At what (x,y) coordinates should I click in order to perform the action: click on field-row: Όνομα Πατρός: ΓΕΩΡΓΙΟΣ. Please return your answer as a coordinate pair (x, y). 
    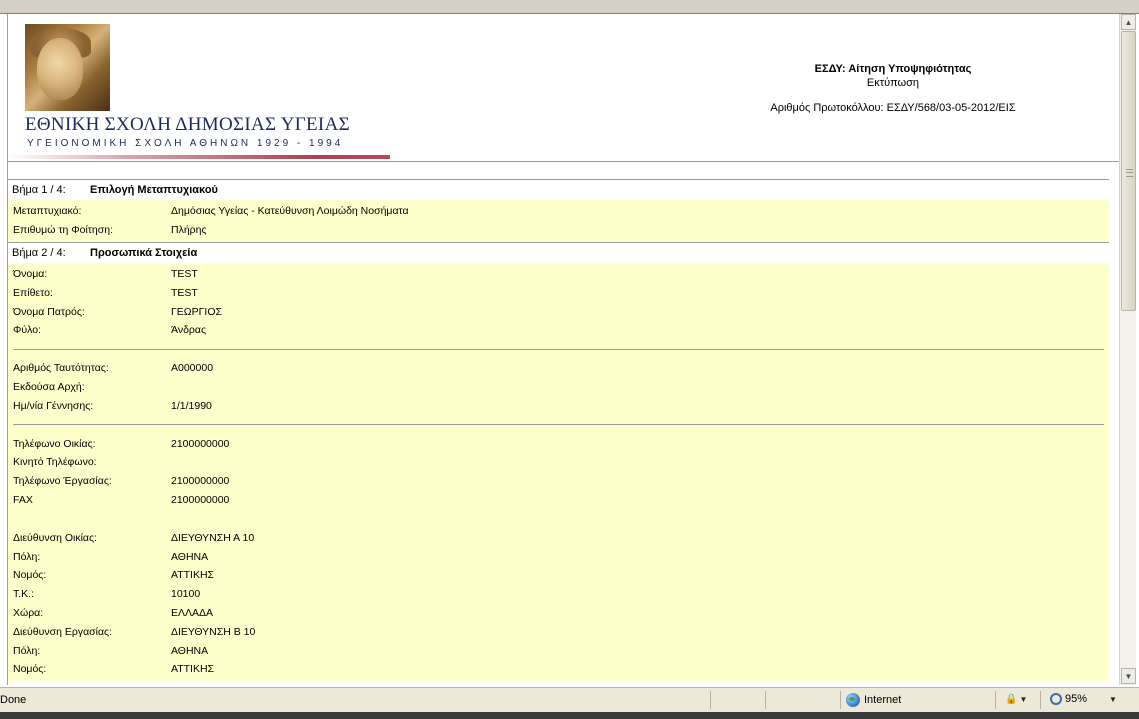
    Looking at the image, I should click on (558, 311).